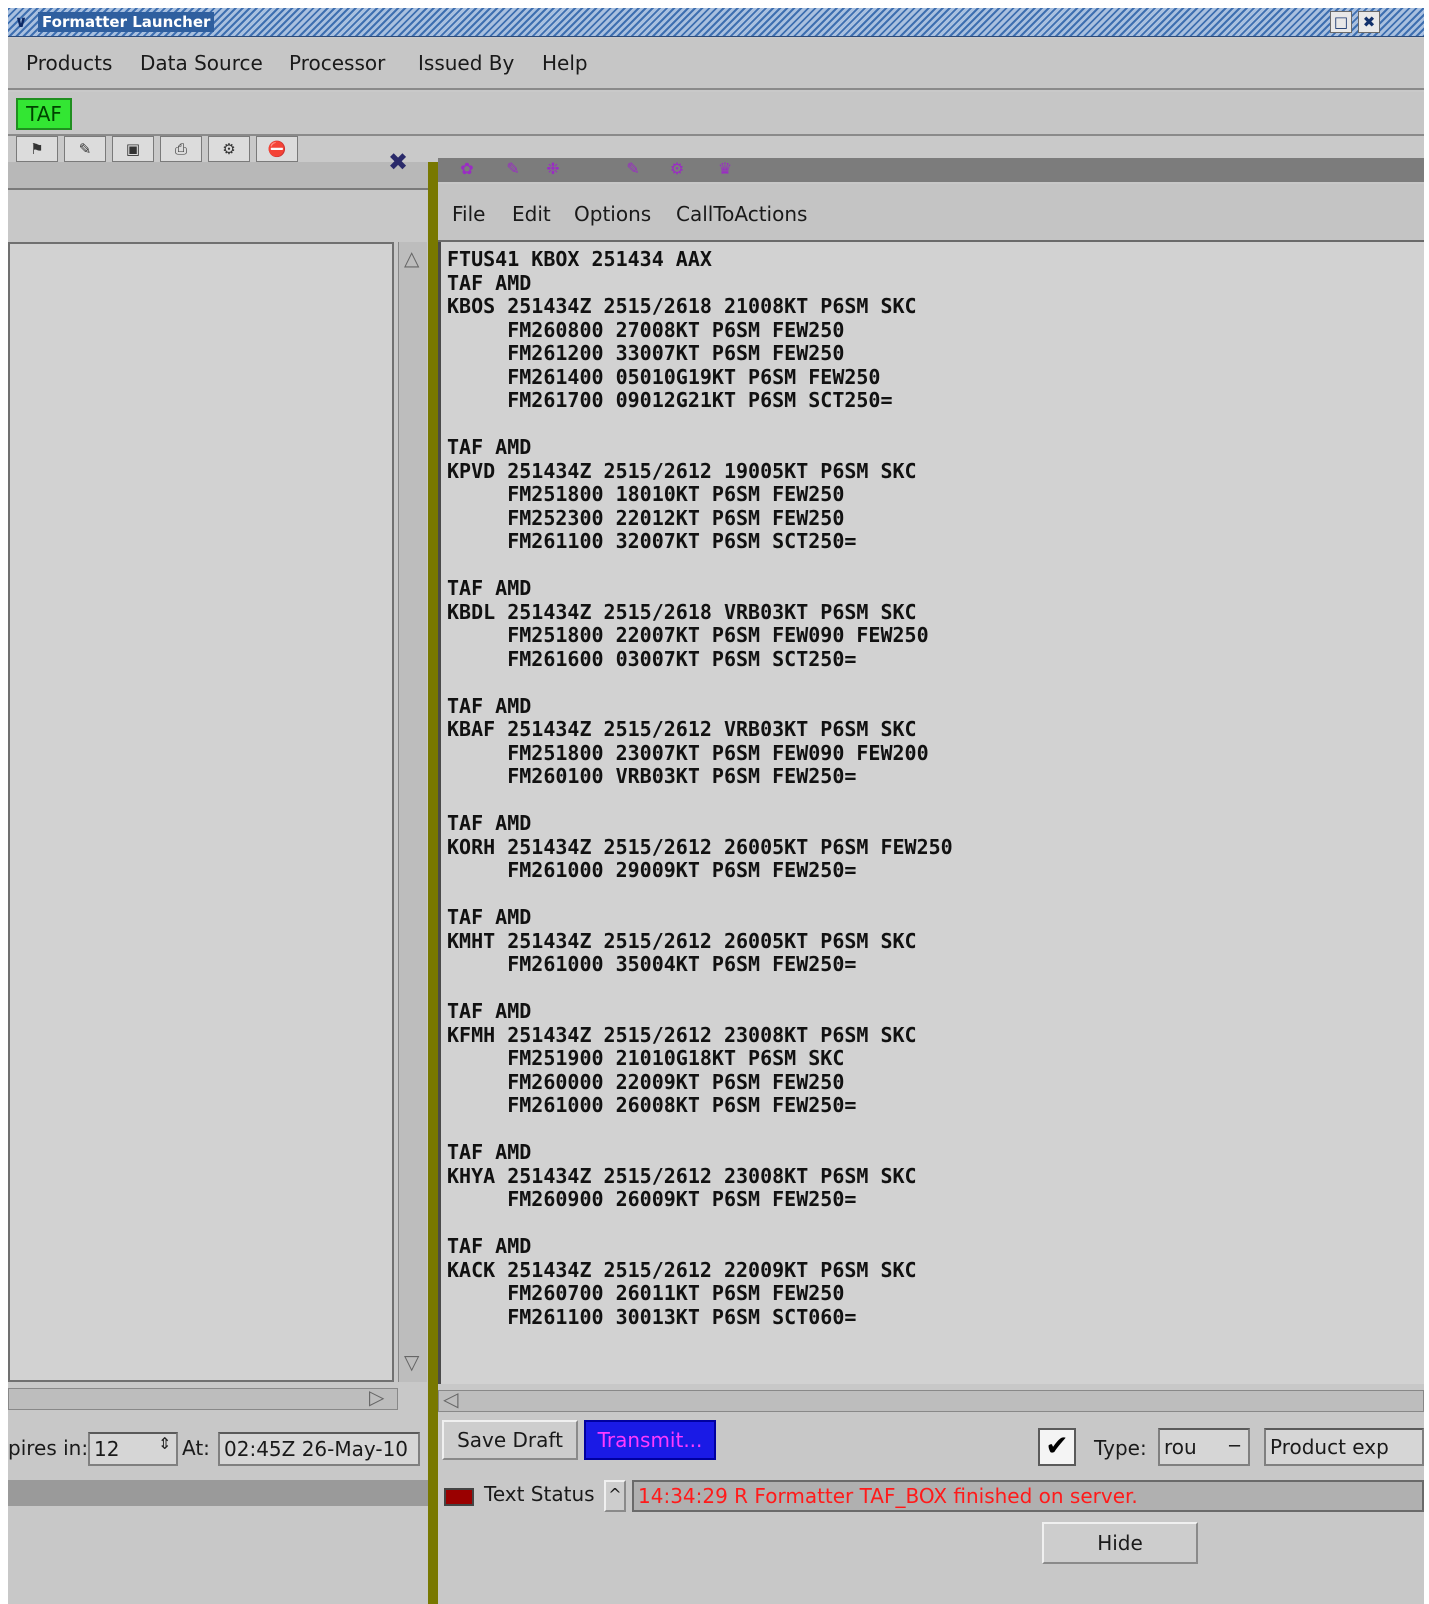 This screenshot has width=1429, height=1604. I want to click on spinner-icon: ⇕, so click(164, 1443).